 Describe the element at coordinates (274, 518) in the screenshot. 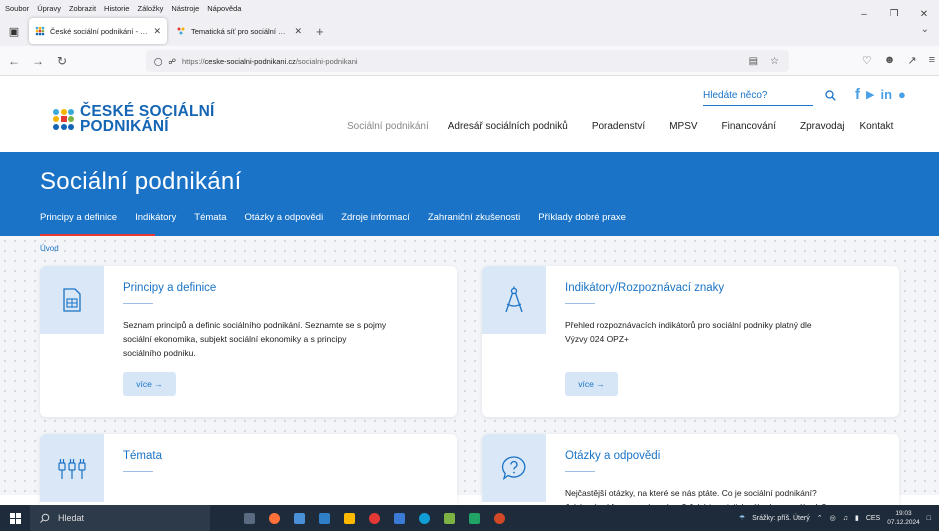

I see `firefox-icon` at that location.